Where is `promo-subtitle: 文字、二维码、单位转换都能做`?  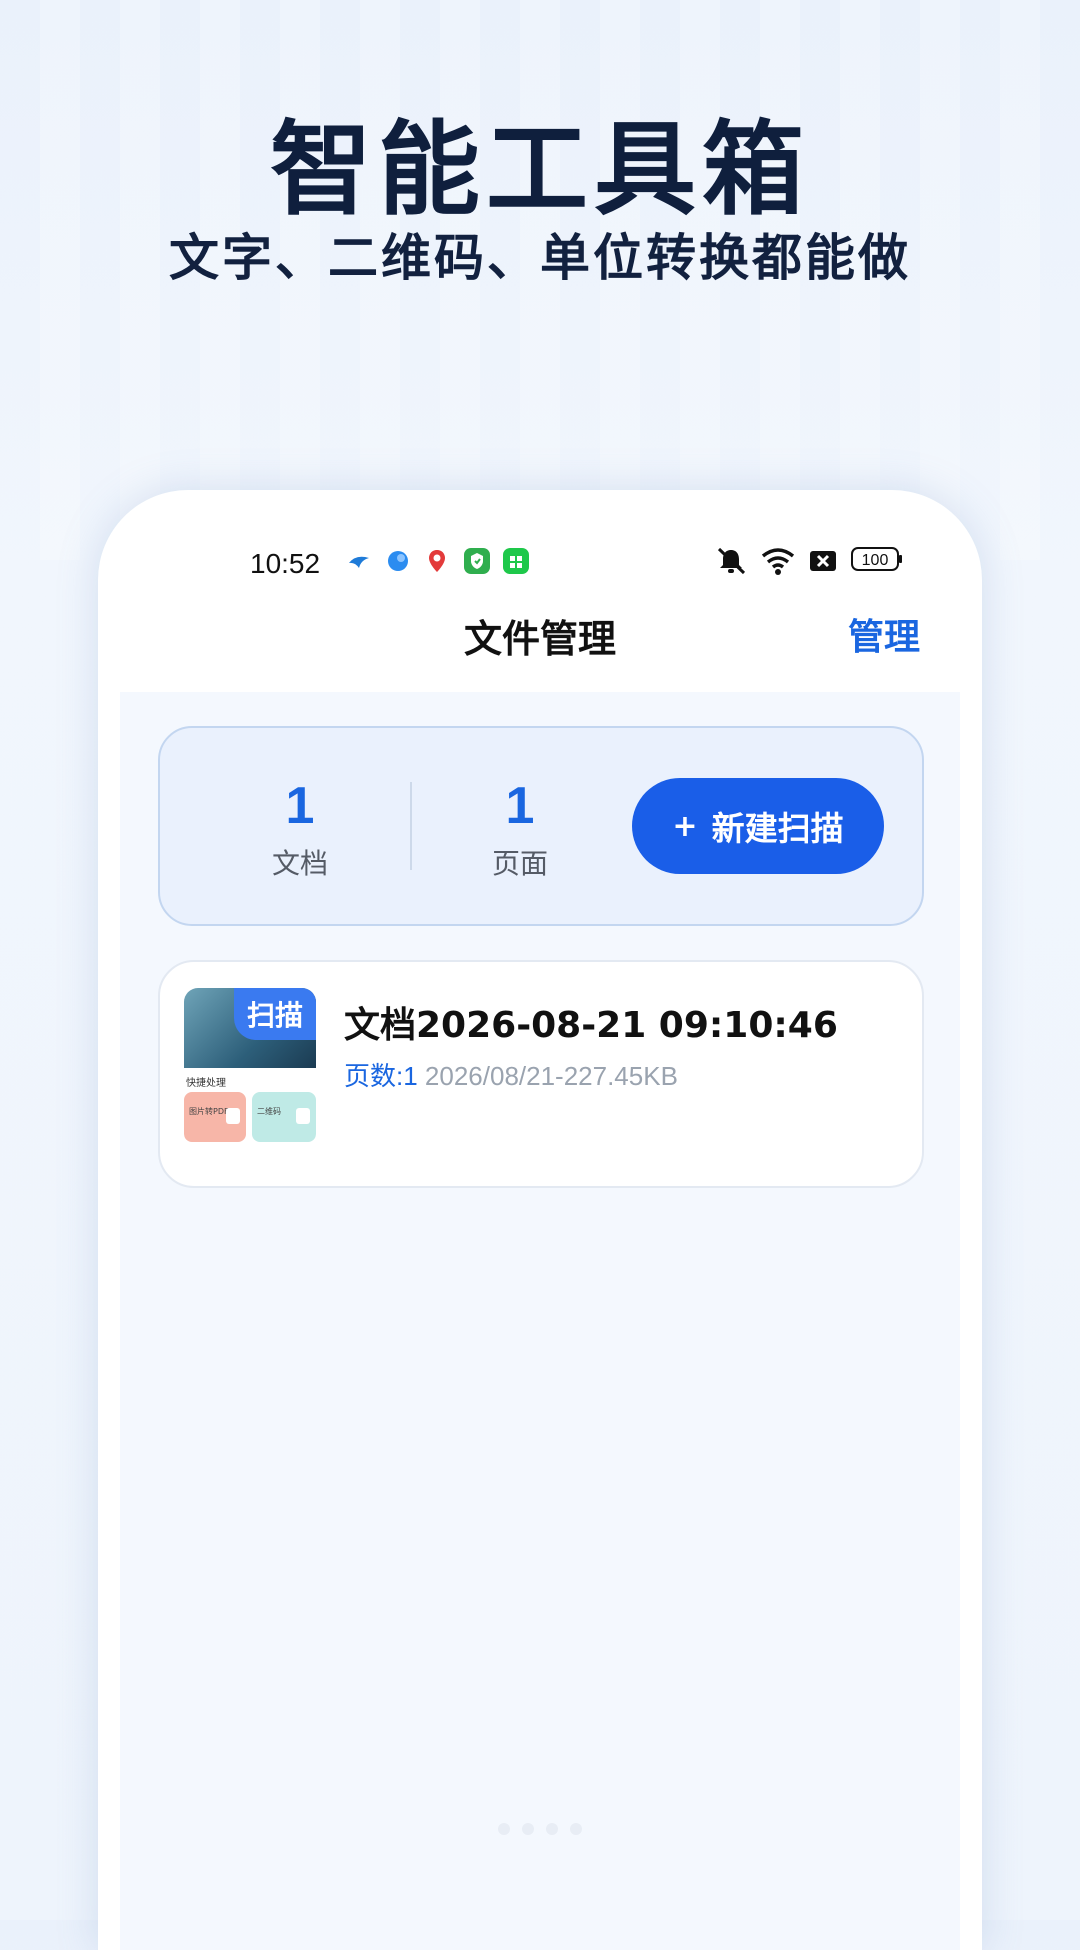
promo-subtitle: 文字、二维码、单位转换都能做 is located at coordinates (540, 258).